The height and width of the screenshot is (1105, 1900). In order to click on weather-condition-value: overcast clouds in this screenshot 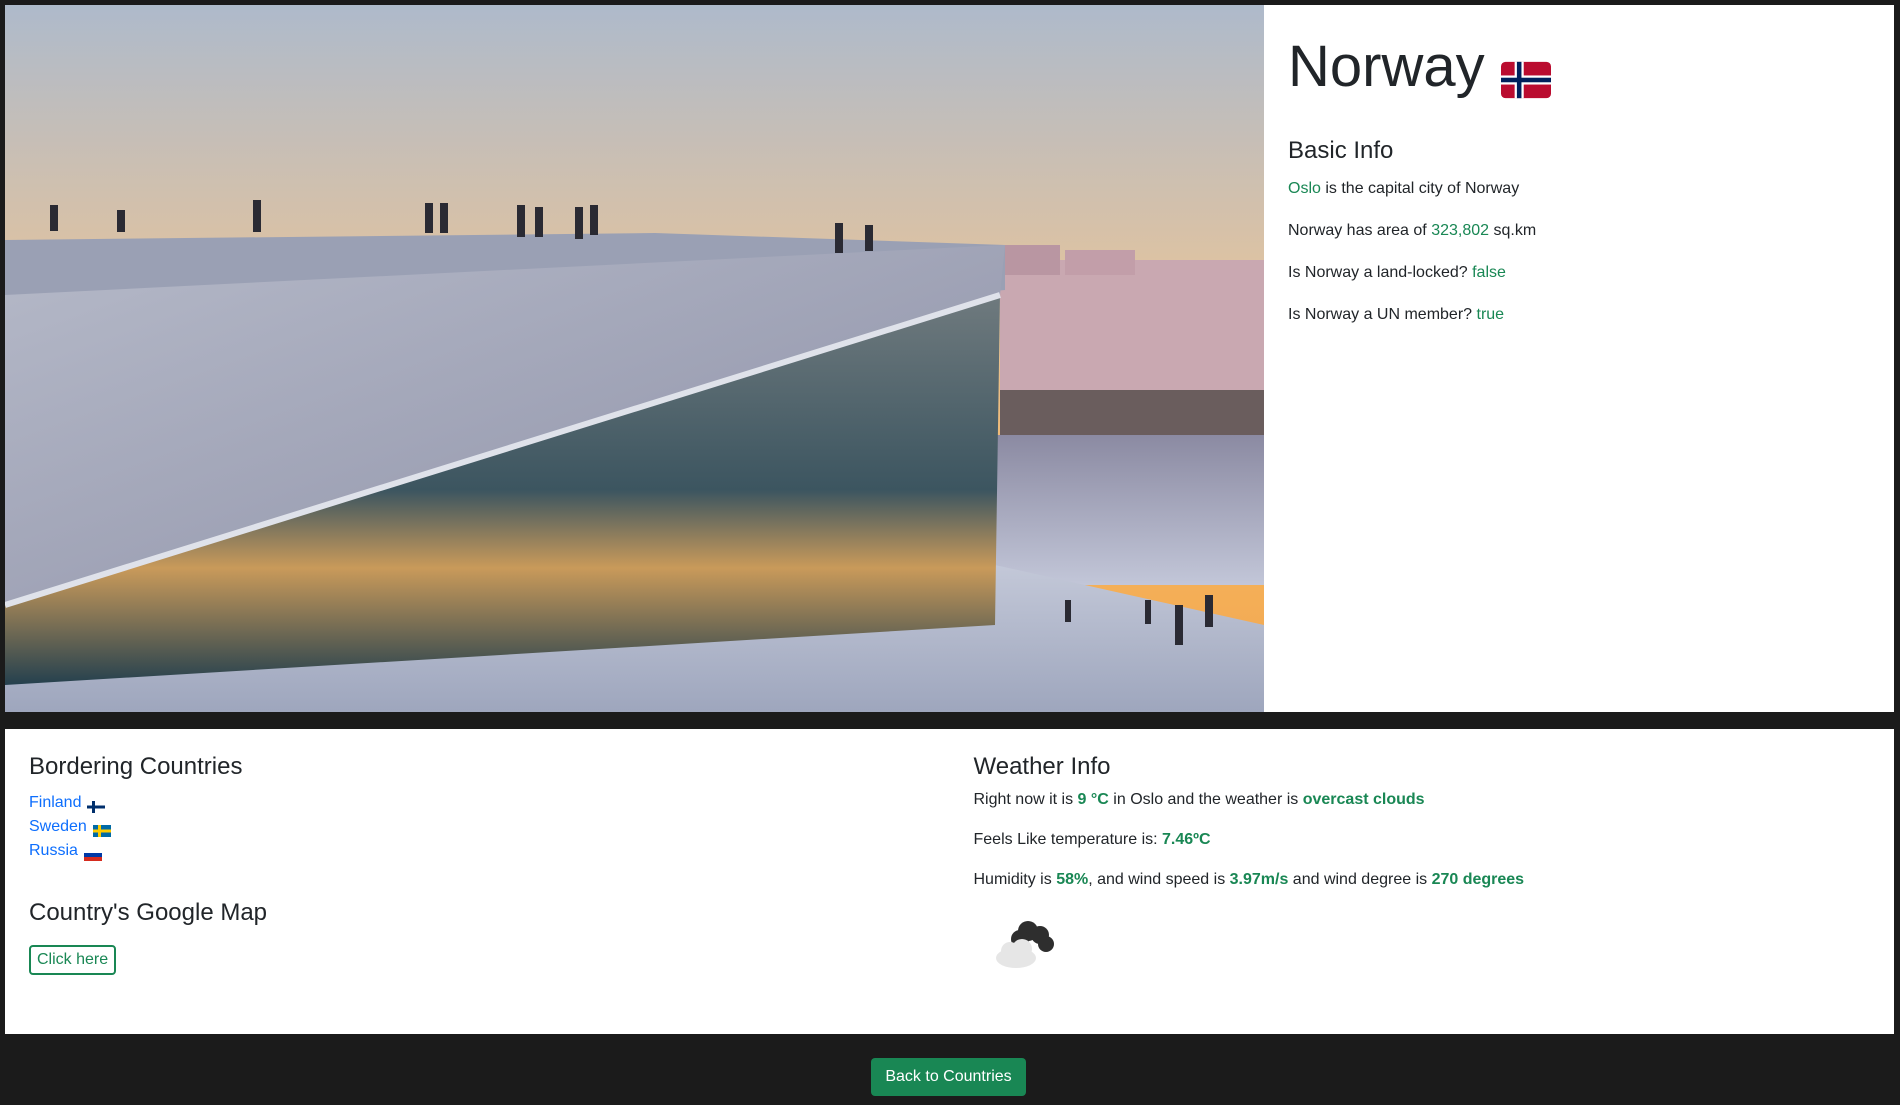, I will do `click(1363, 799)`.